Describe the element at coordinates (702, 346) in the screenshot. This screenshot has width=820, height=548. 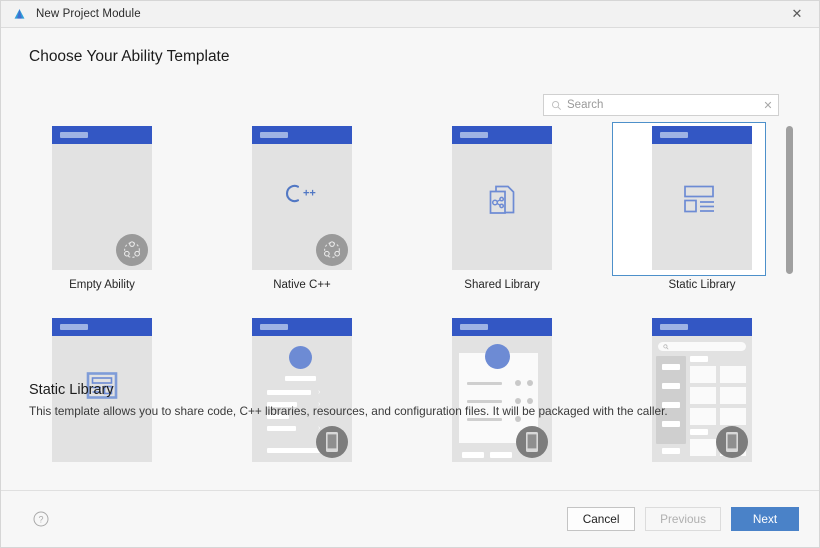
I see `mock-search-bar` at that location.